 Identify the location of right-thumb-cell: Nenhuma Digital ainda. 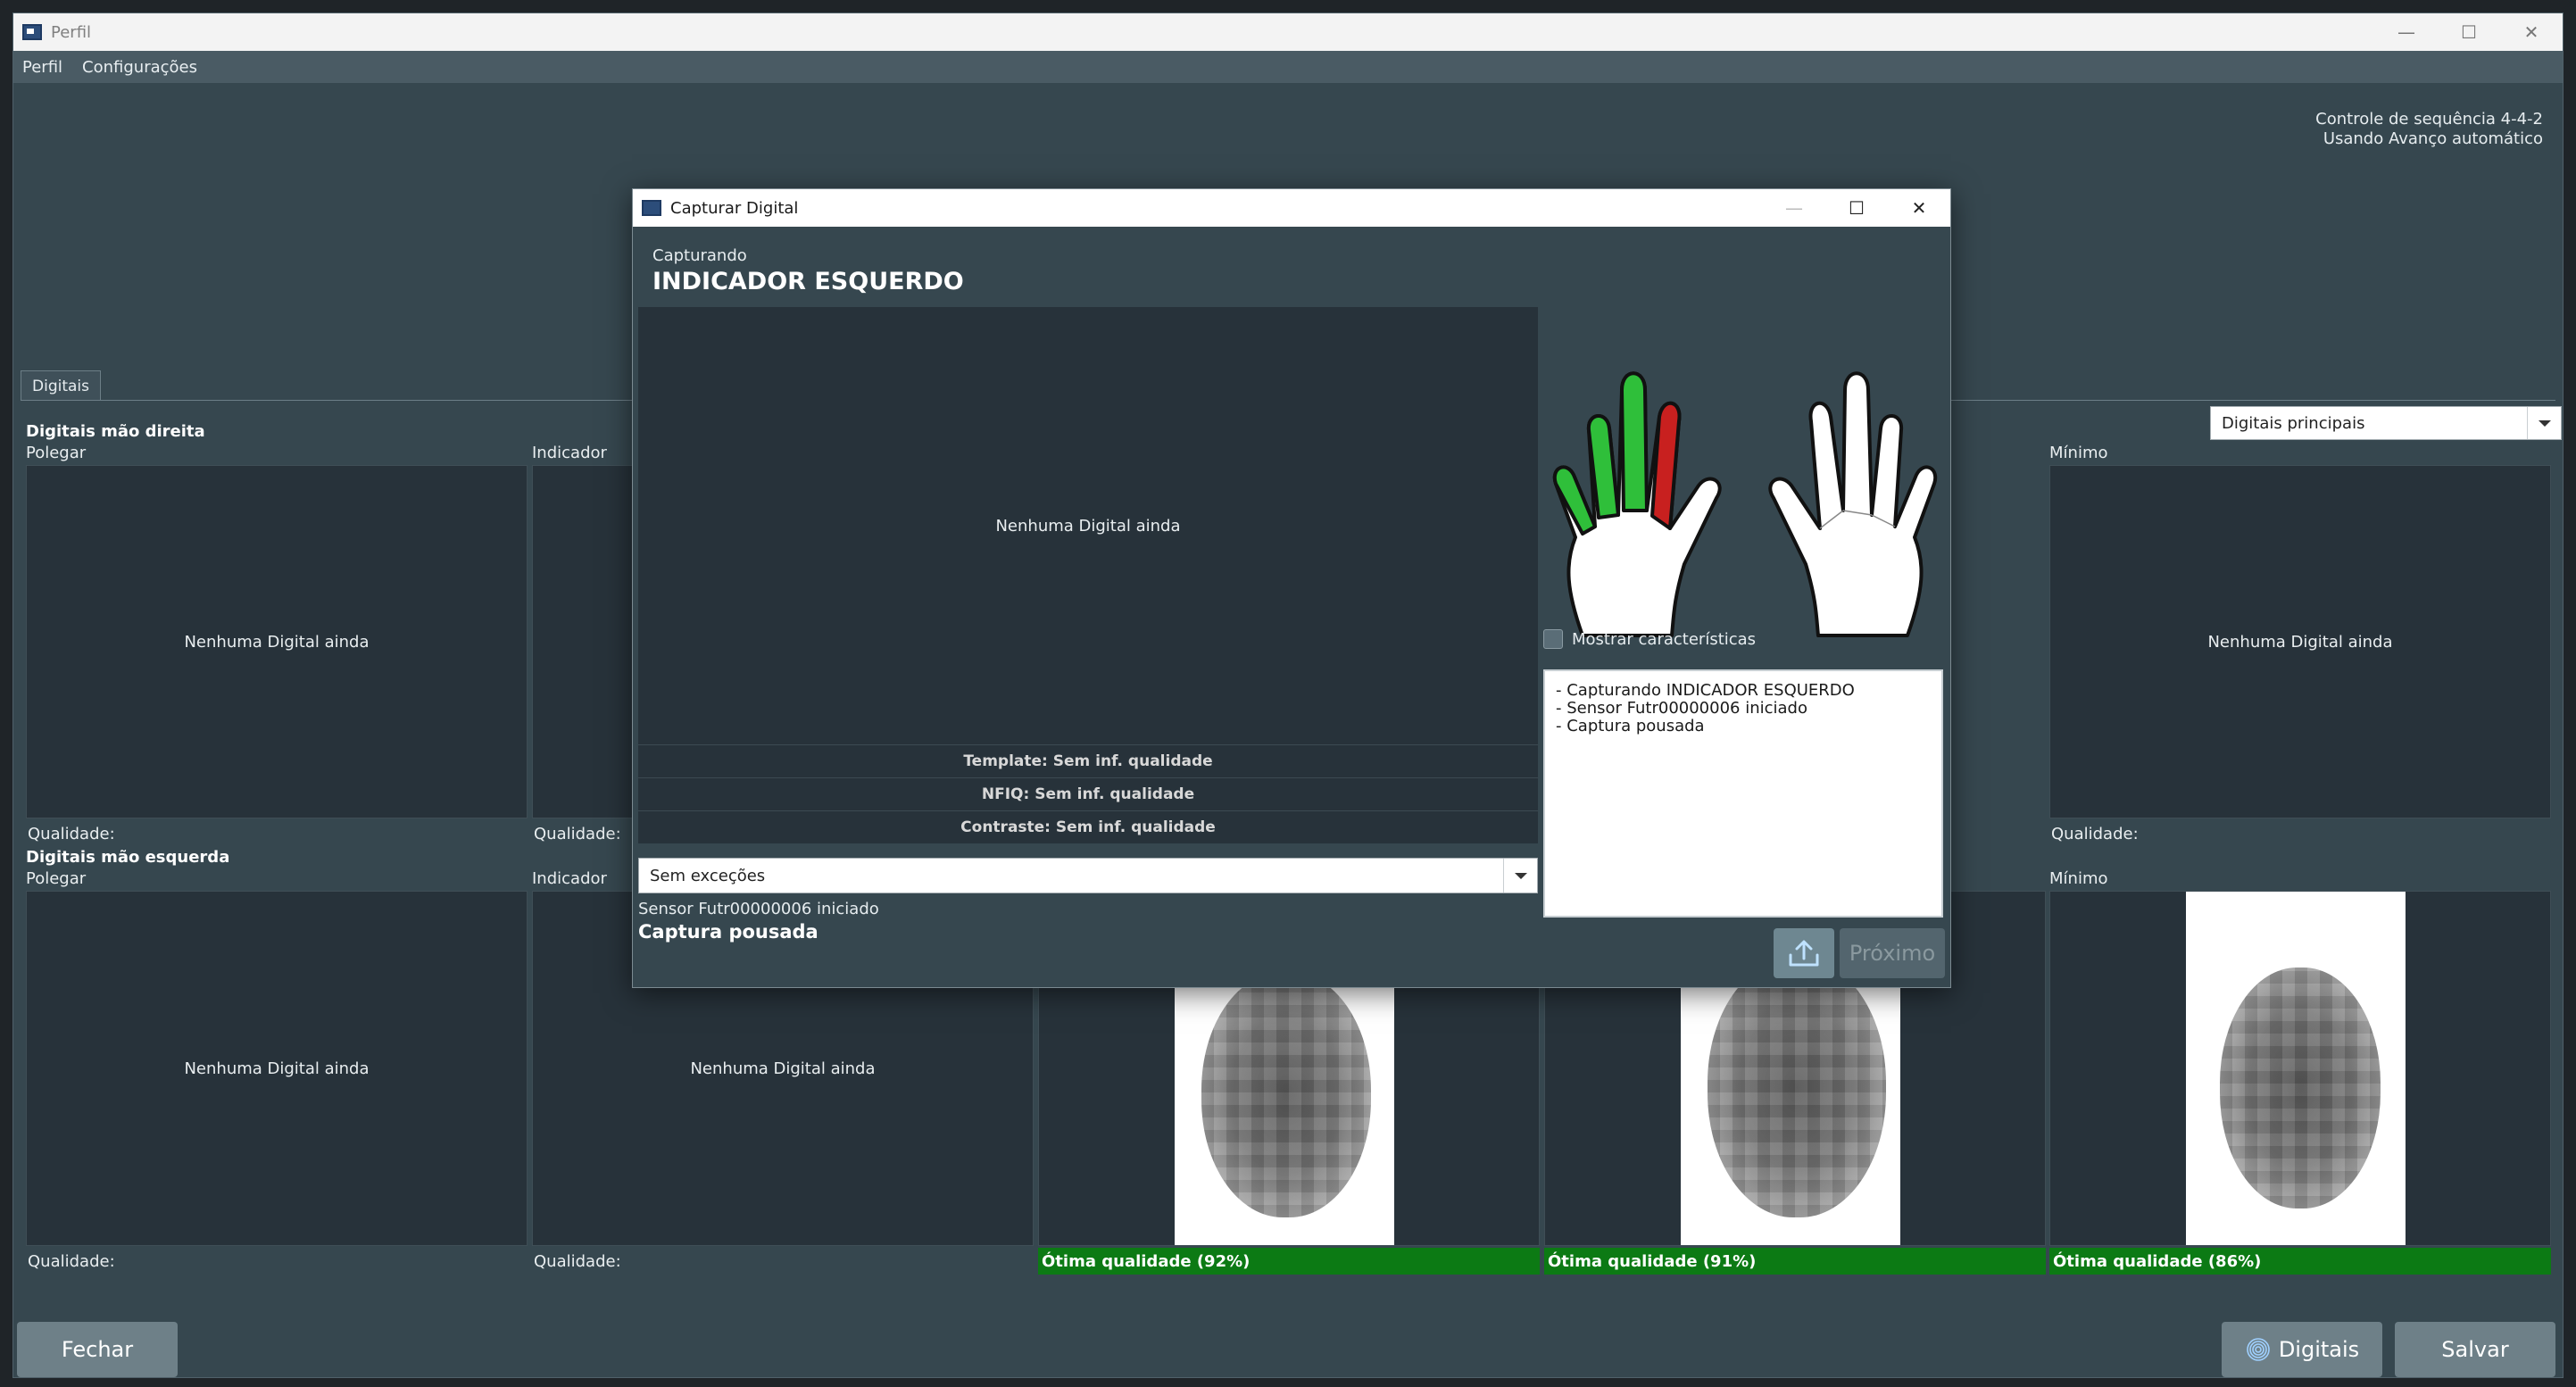
(277, 641).